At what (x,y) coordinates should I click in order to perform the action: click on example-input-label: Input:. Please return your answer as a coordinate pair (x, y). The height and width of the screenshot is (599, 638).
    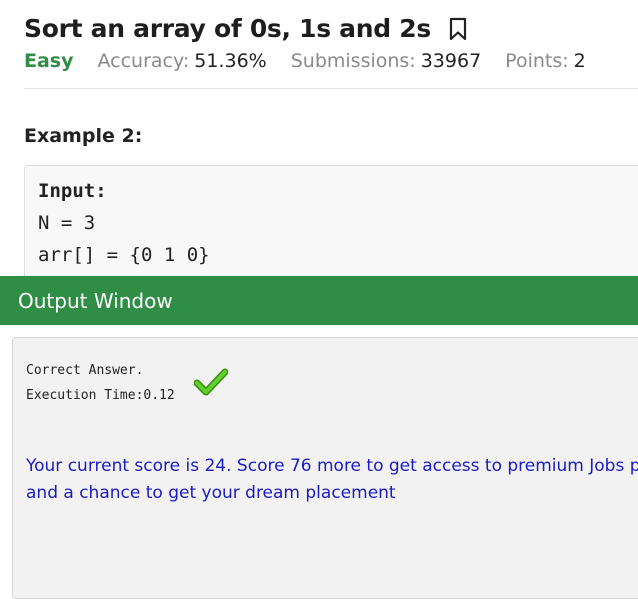
    Looking at the image, I should click on (72, 191).